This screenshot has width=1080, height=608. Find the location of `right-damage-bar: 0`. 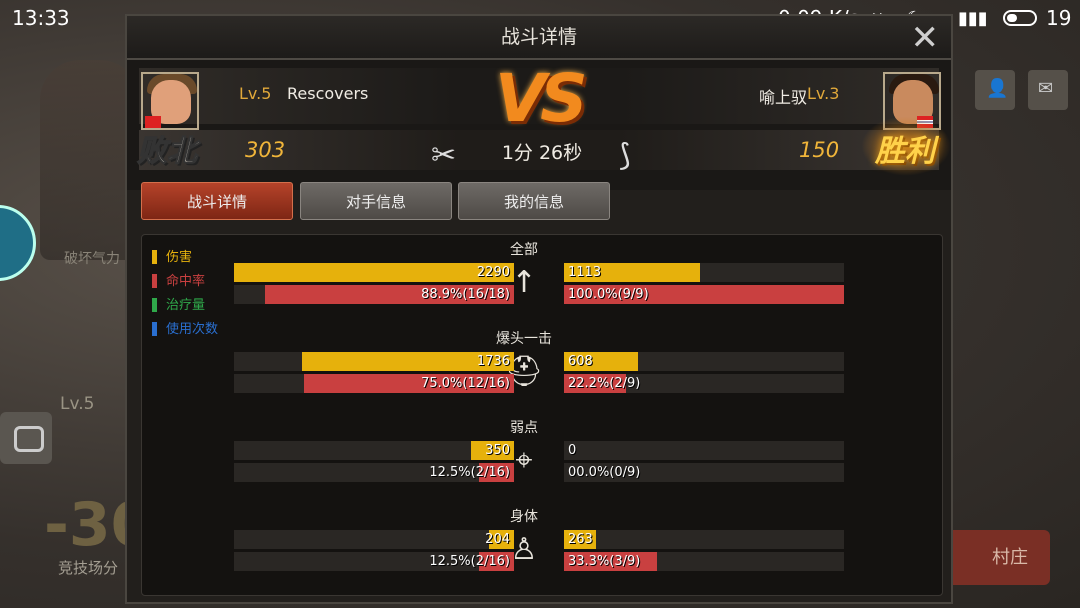

right-damage-bar: 0 is located at coordinates (704, 450).